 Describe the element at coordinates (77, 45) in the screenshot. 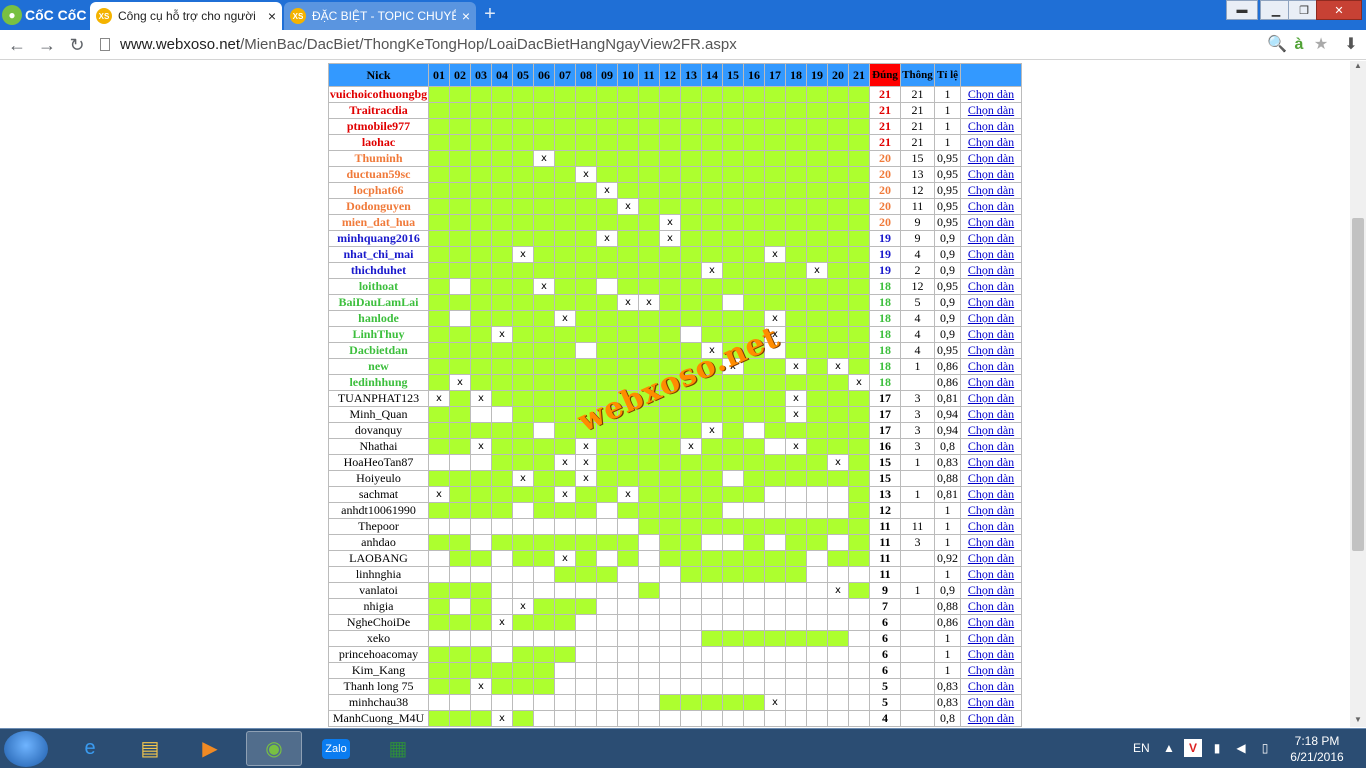

I see `reload-icon: ↻` at that location.